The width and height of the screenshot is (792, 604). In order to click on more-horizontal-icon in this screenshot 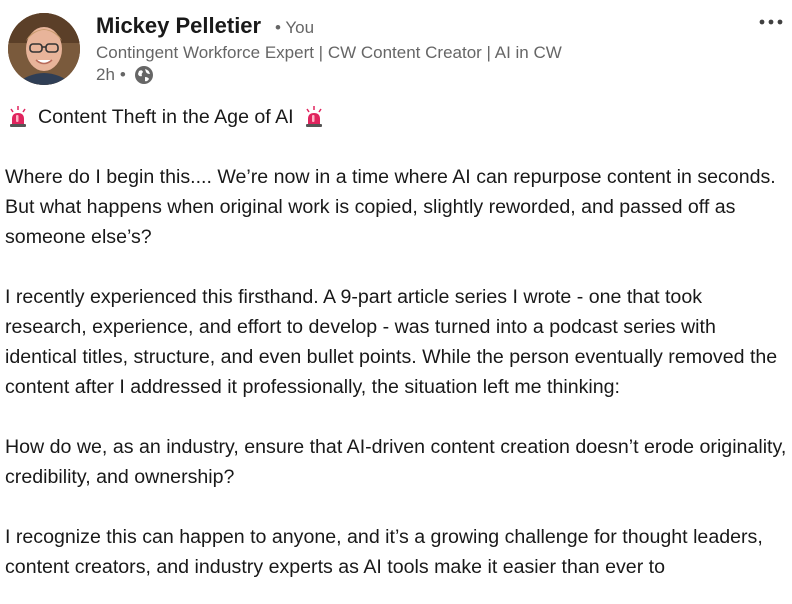, I will do `click(771, 22)`.